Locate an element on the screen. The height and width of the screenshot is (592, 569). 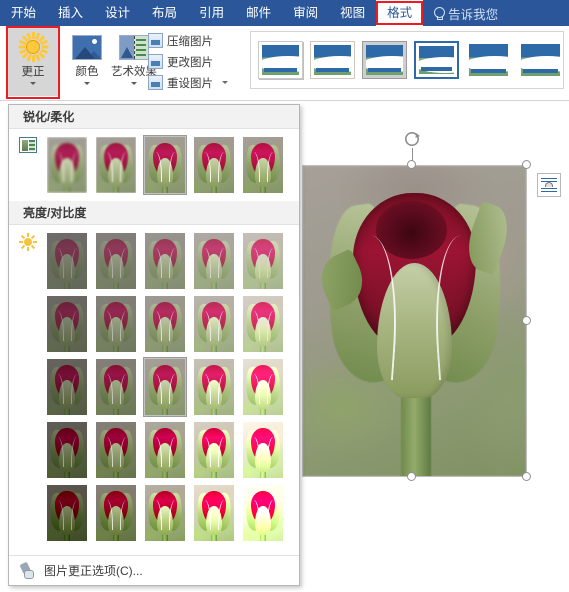
tell-me-box: 告诉我您 is located at coordinates (460, 13).